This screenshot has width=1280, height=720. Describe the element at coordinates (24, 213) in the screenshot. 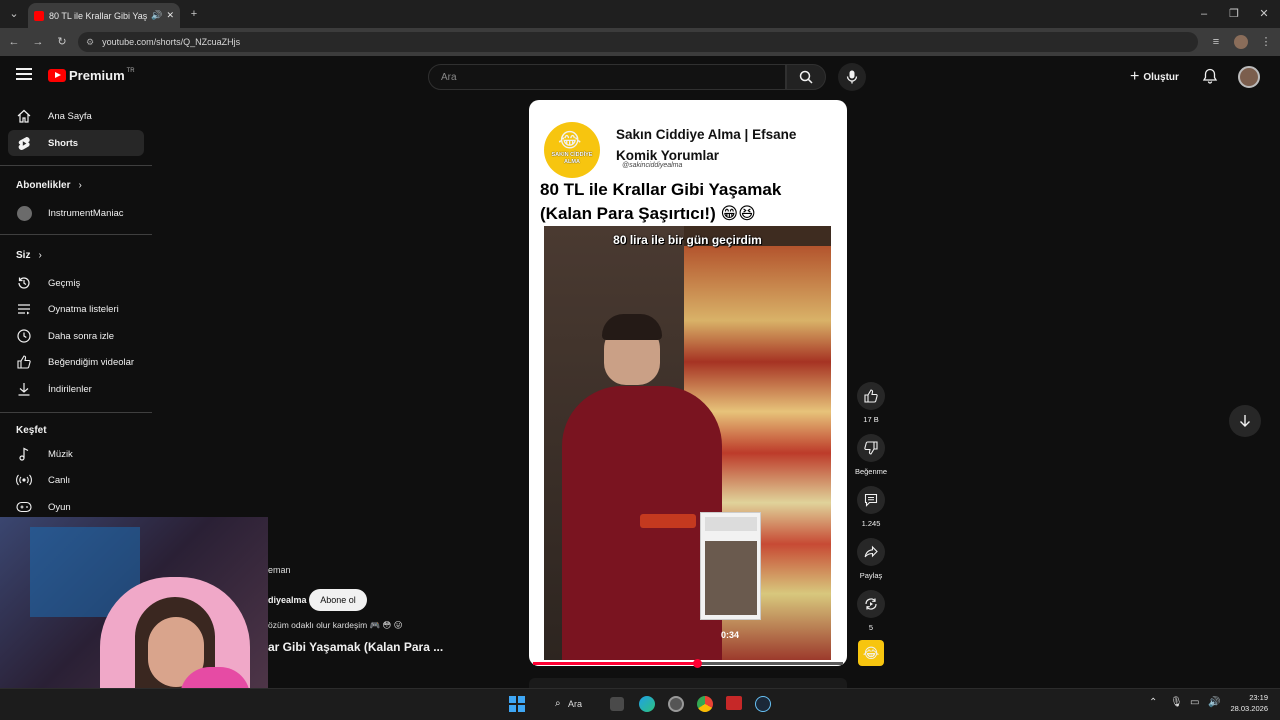

I see `channel-avatar` at that location.